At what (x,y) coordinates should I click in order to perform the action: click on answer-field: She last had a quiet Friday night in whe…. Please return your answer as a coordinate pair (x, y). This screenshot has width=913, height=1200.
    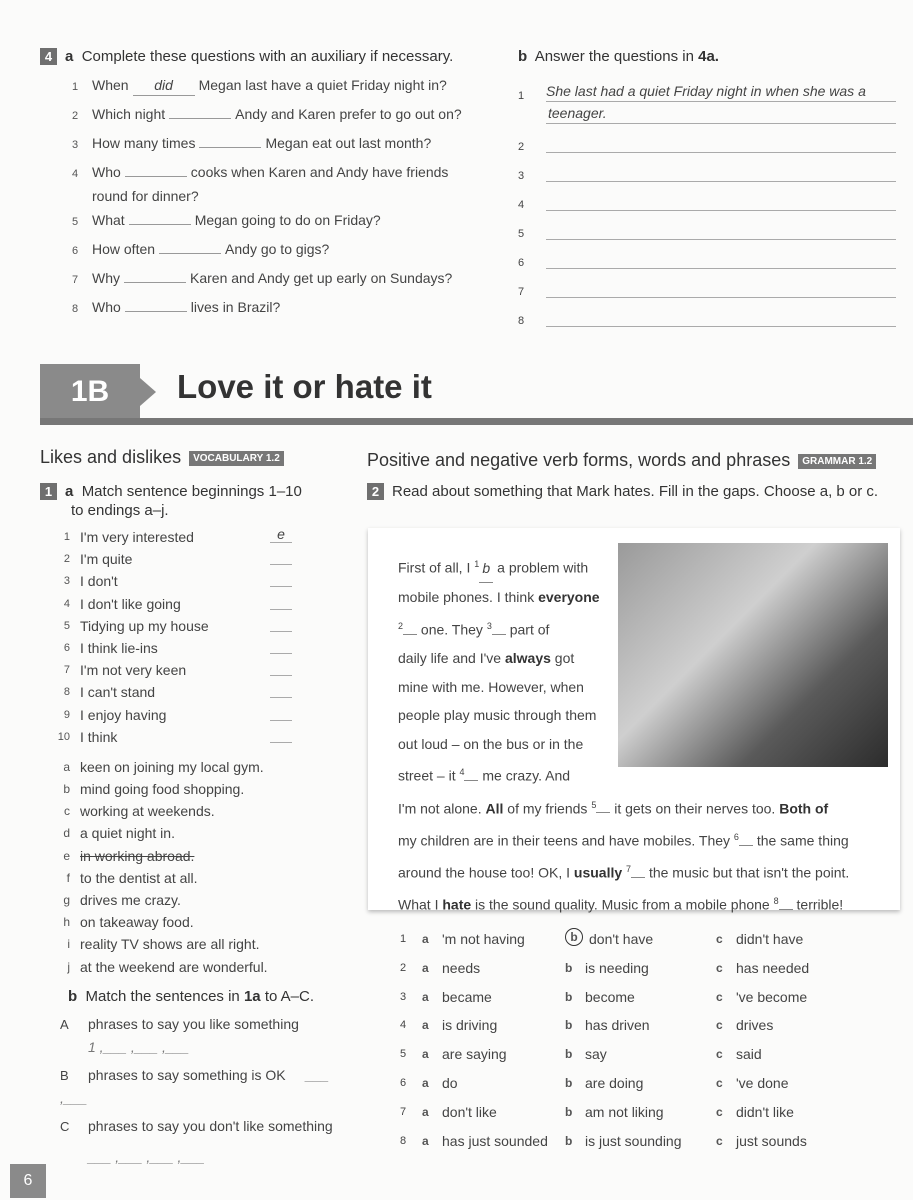
    Looking at the image, I should click on (721, 92).